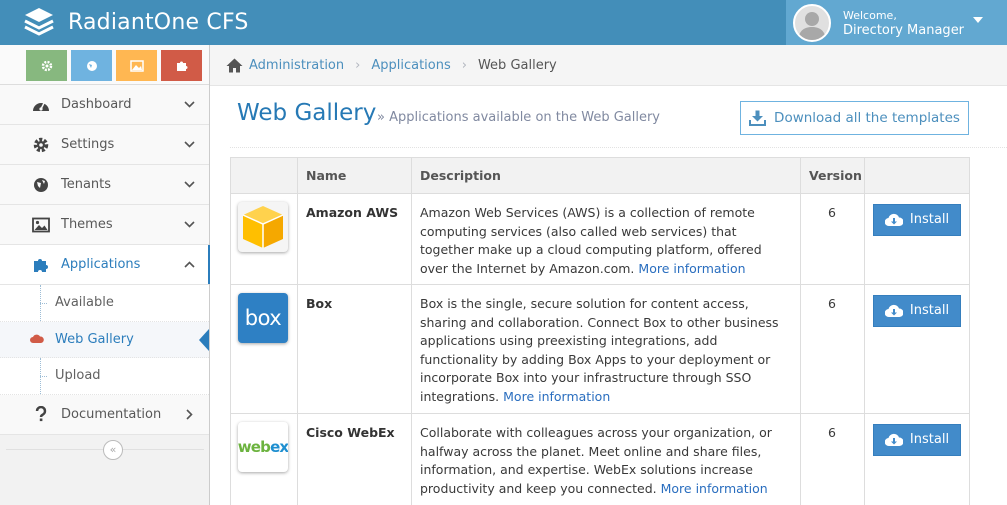  I want to click on sidebar-item-applications: Applications, so click(105, 265).